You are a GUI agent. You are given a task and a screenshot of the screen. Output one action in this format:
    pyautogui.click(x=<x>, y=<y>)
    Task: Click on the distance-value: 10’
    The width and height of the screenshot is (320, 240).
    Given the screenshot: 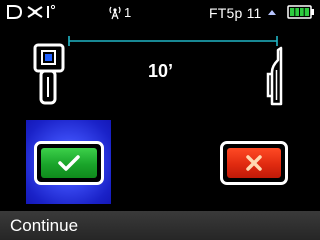 What is the action you would take?
    pyautogui.click(x=161, y=71)
    